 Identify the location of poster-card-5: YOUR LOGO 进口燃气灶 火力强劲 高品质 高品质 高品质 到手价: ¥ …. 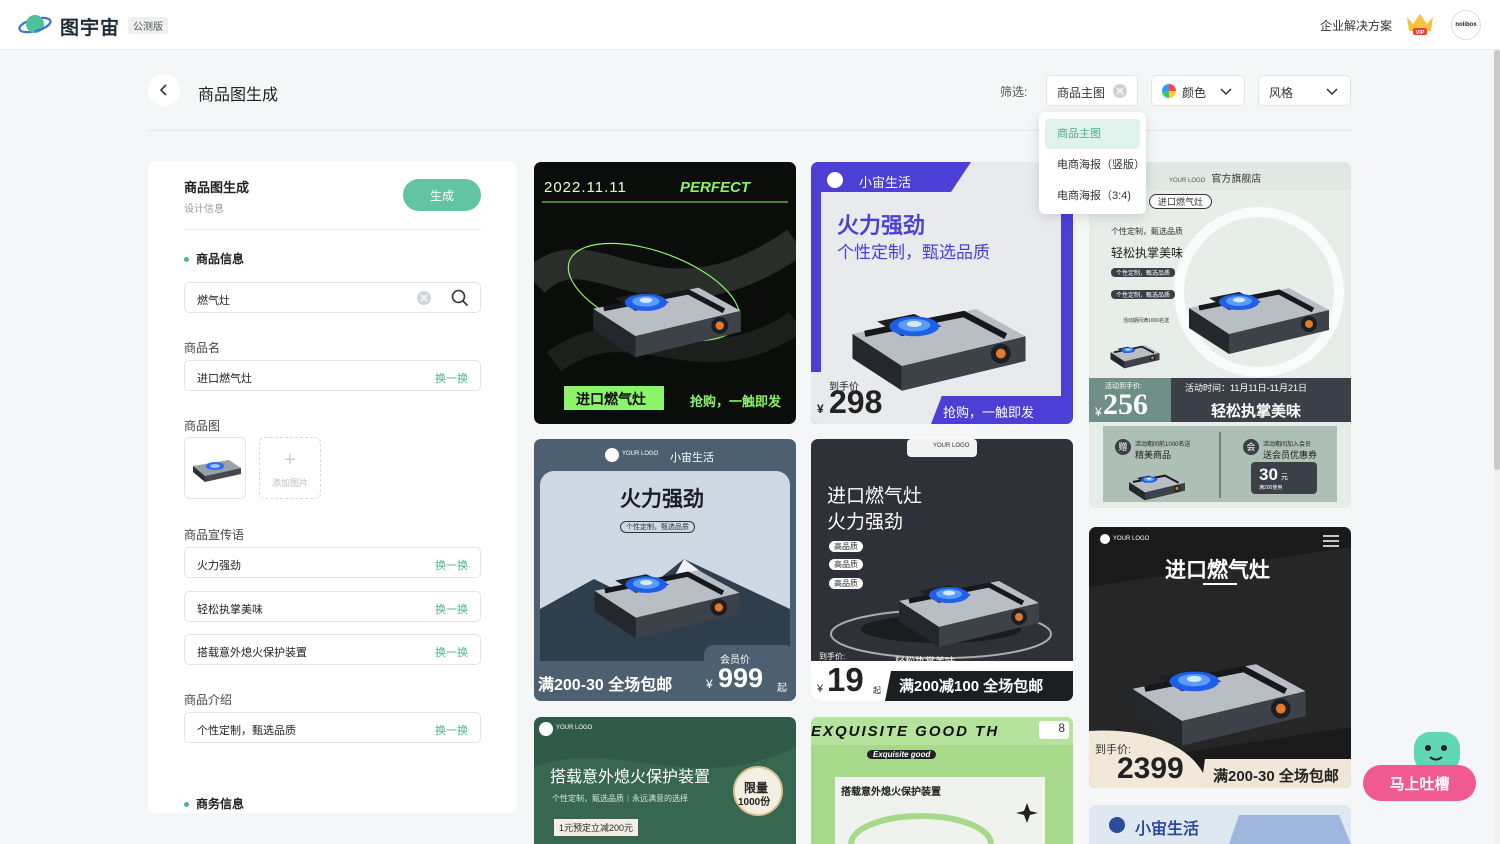
(942, 570).